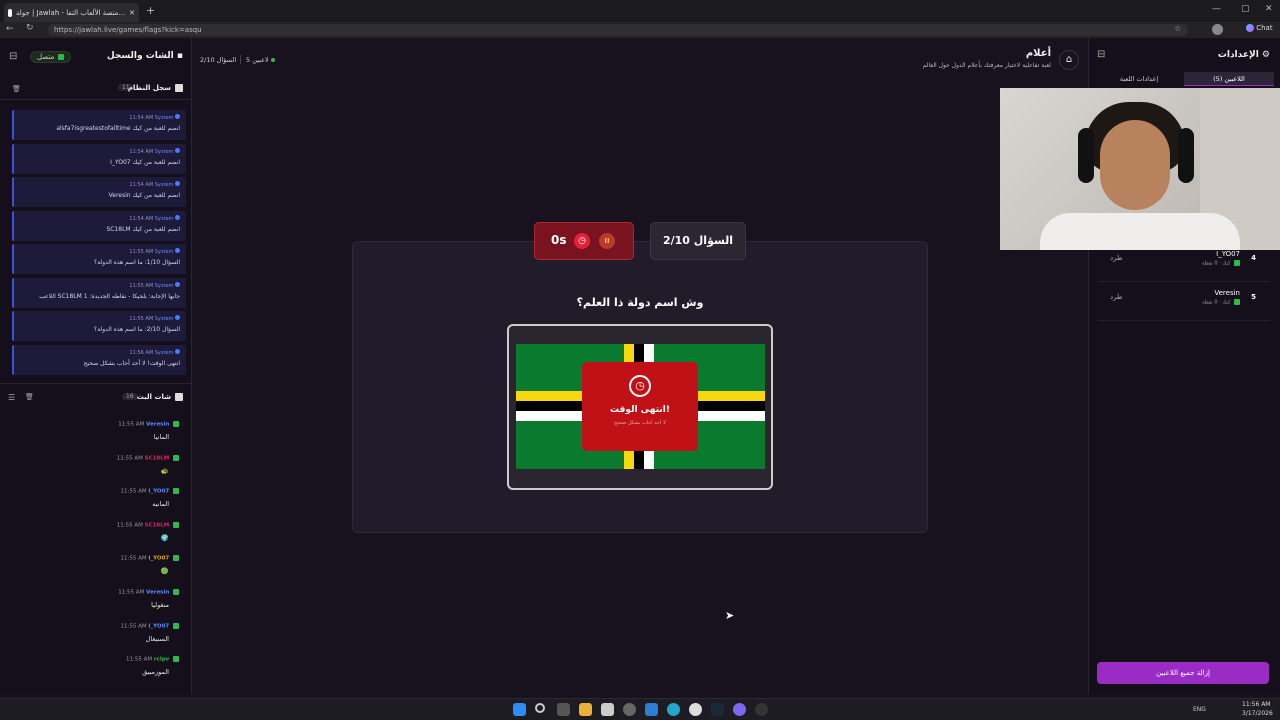  I want to click on back-icon: ←, so click(10, 29).